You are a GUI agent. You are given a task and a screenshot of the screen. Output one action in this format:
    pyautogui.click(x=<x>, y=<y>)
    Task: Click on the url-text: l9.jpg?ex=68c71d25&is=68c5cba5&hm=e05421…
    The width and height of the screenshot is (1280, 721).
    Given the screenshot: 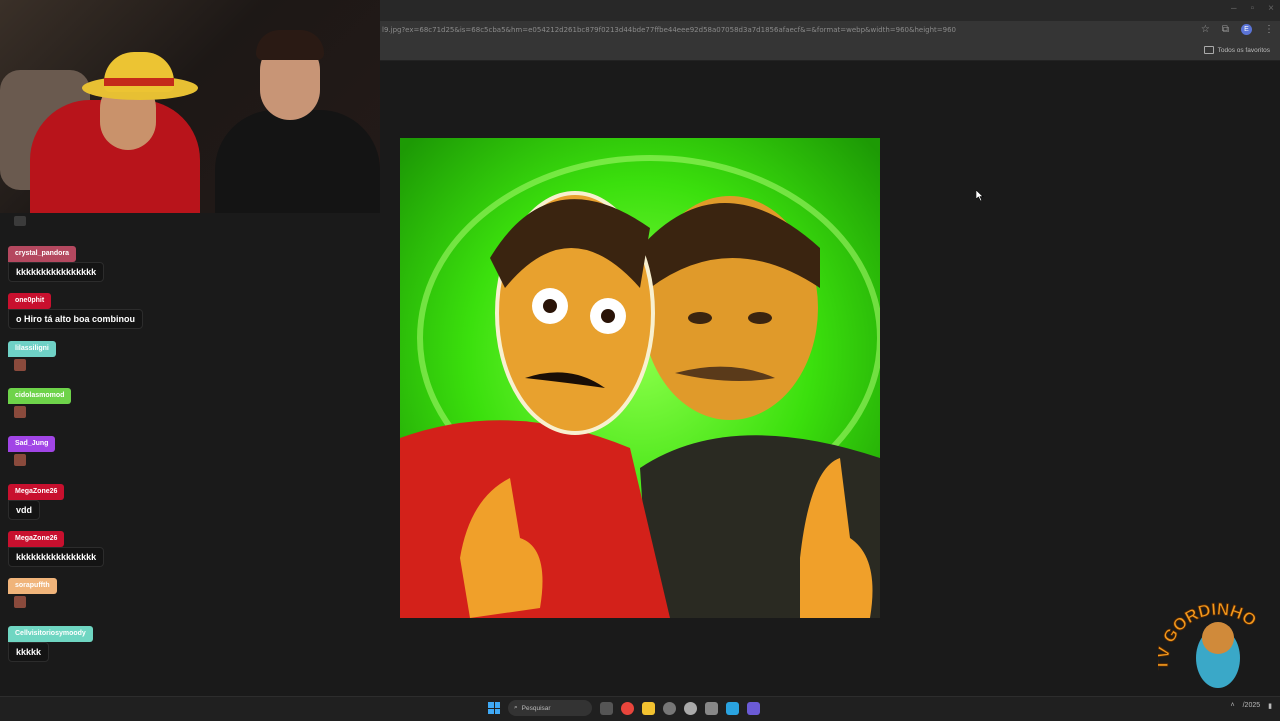 What is the action you would take?
    pyautogui.click(x=782, y=30)
    